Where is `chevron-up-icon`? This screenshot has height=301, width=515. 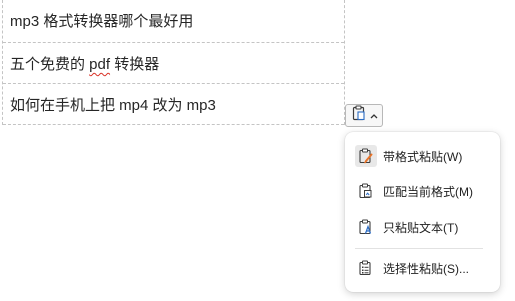 chevron-up-icon is located at coordinates (374, 116).